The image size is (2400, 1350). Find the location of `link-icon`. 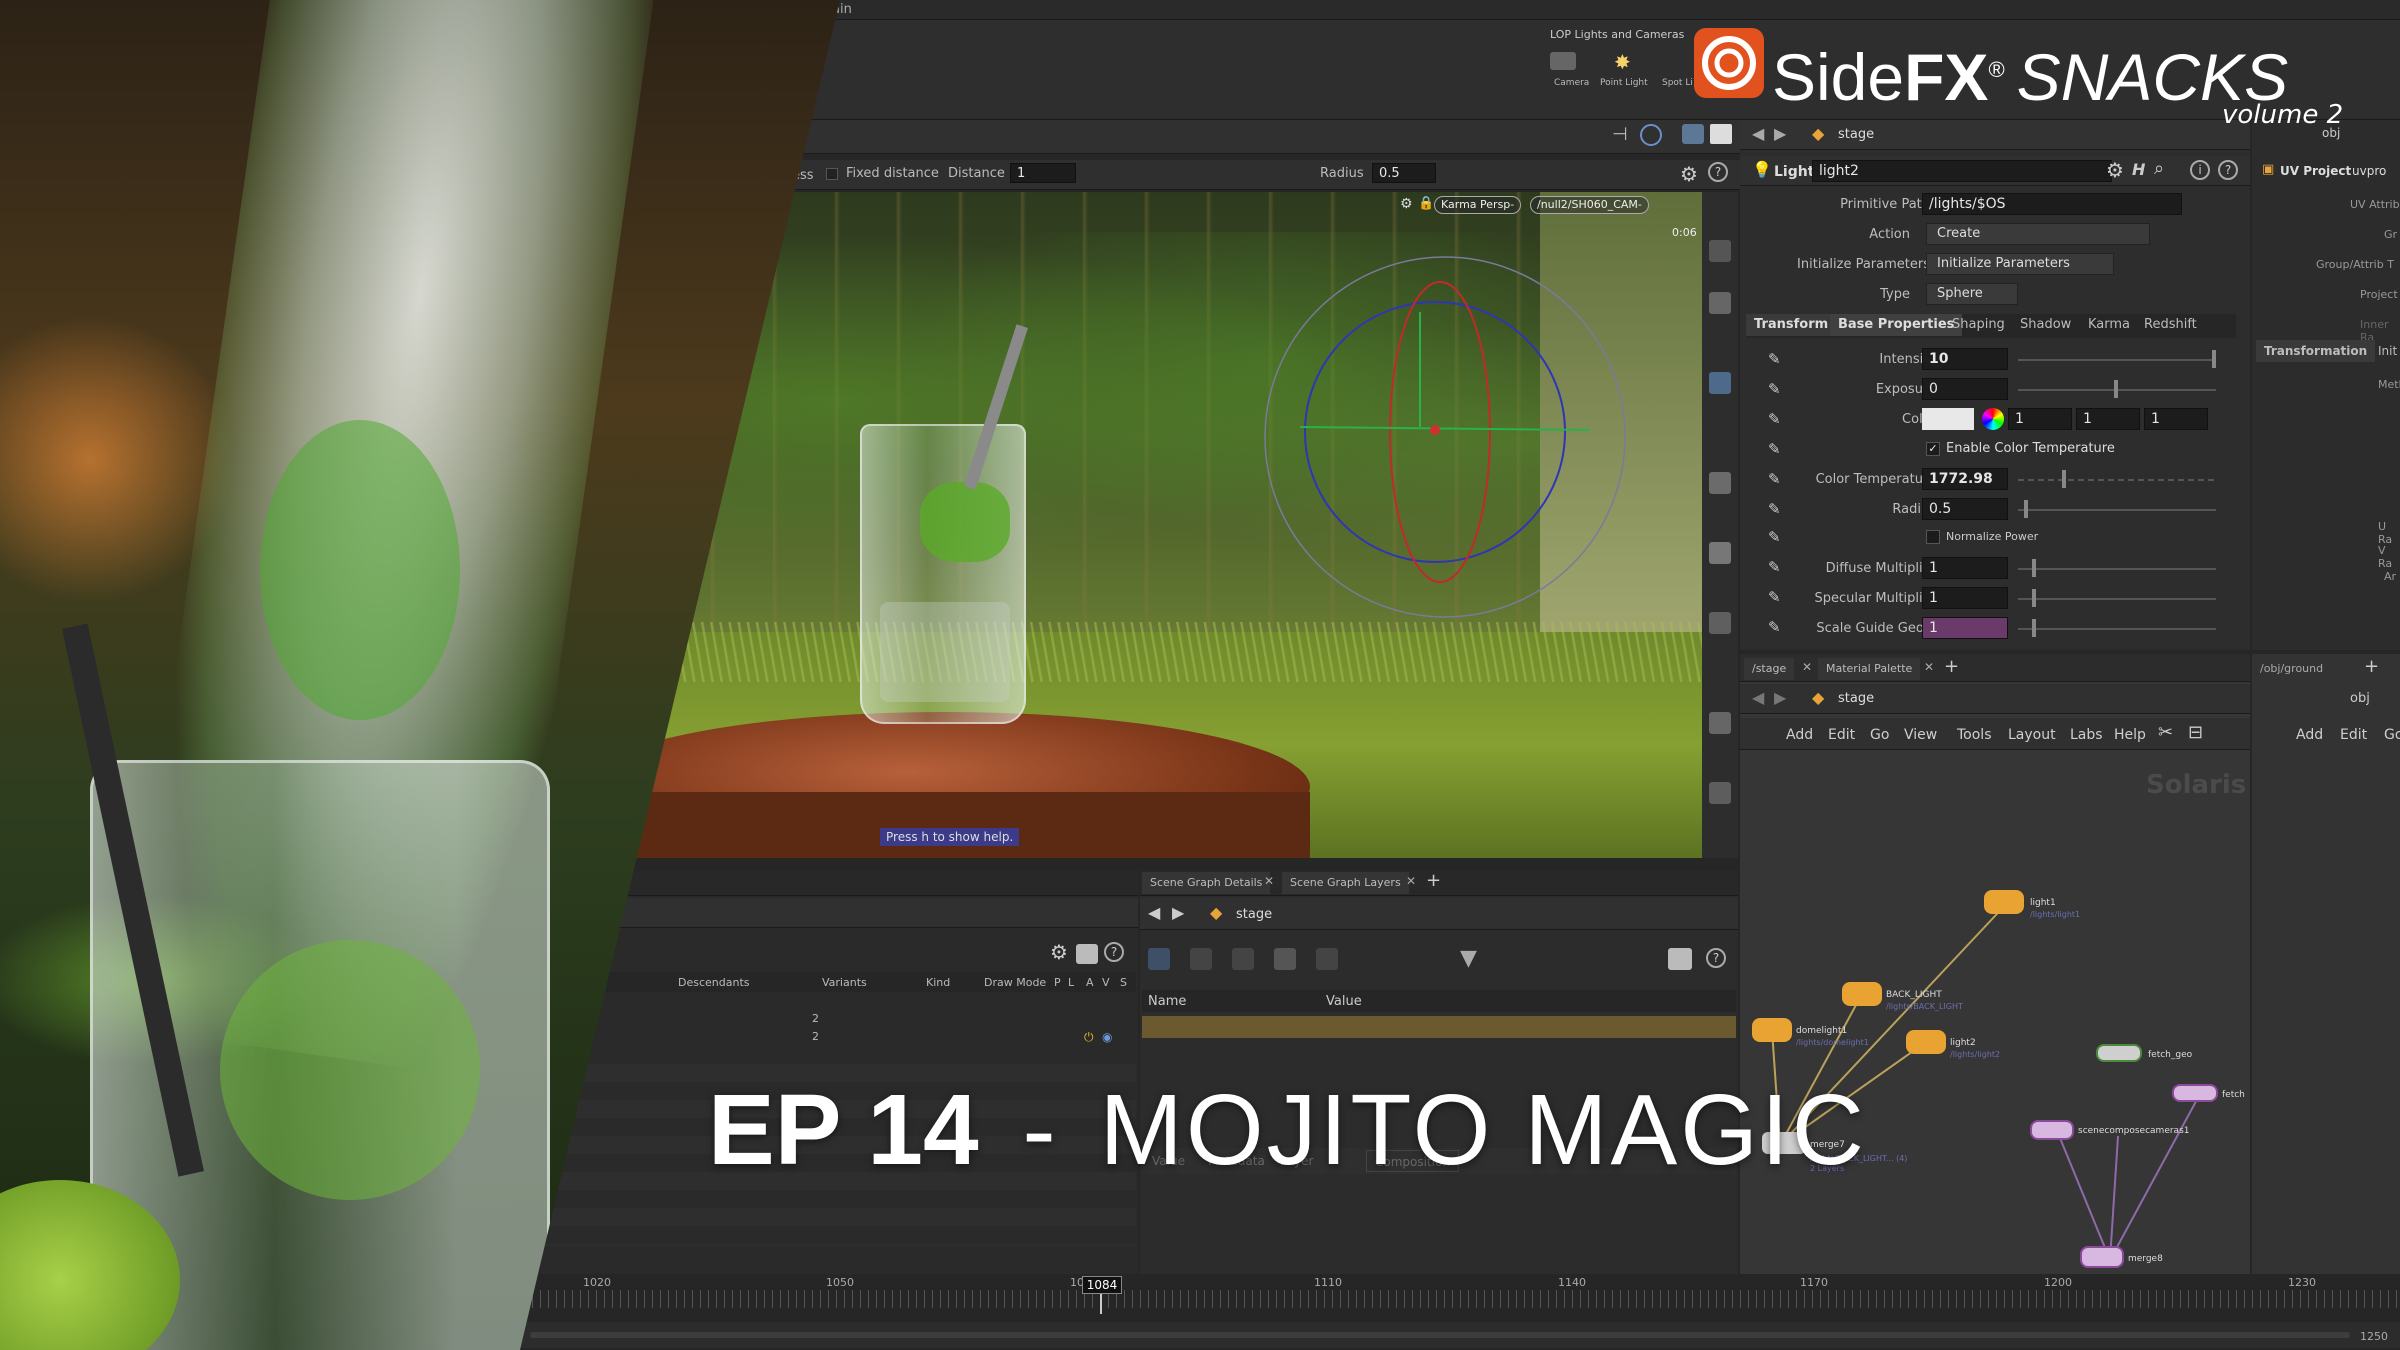

link-icon is located at coordinates (1651, 135).